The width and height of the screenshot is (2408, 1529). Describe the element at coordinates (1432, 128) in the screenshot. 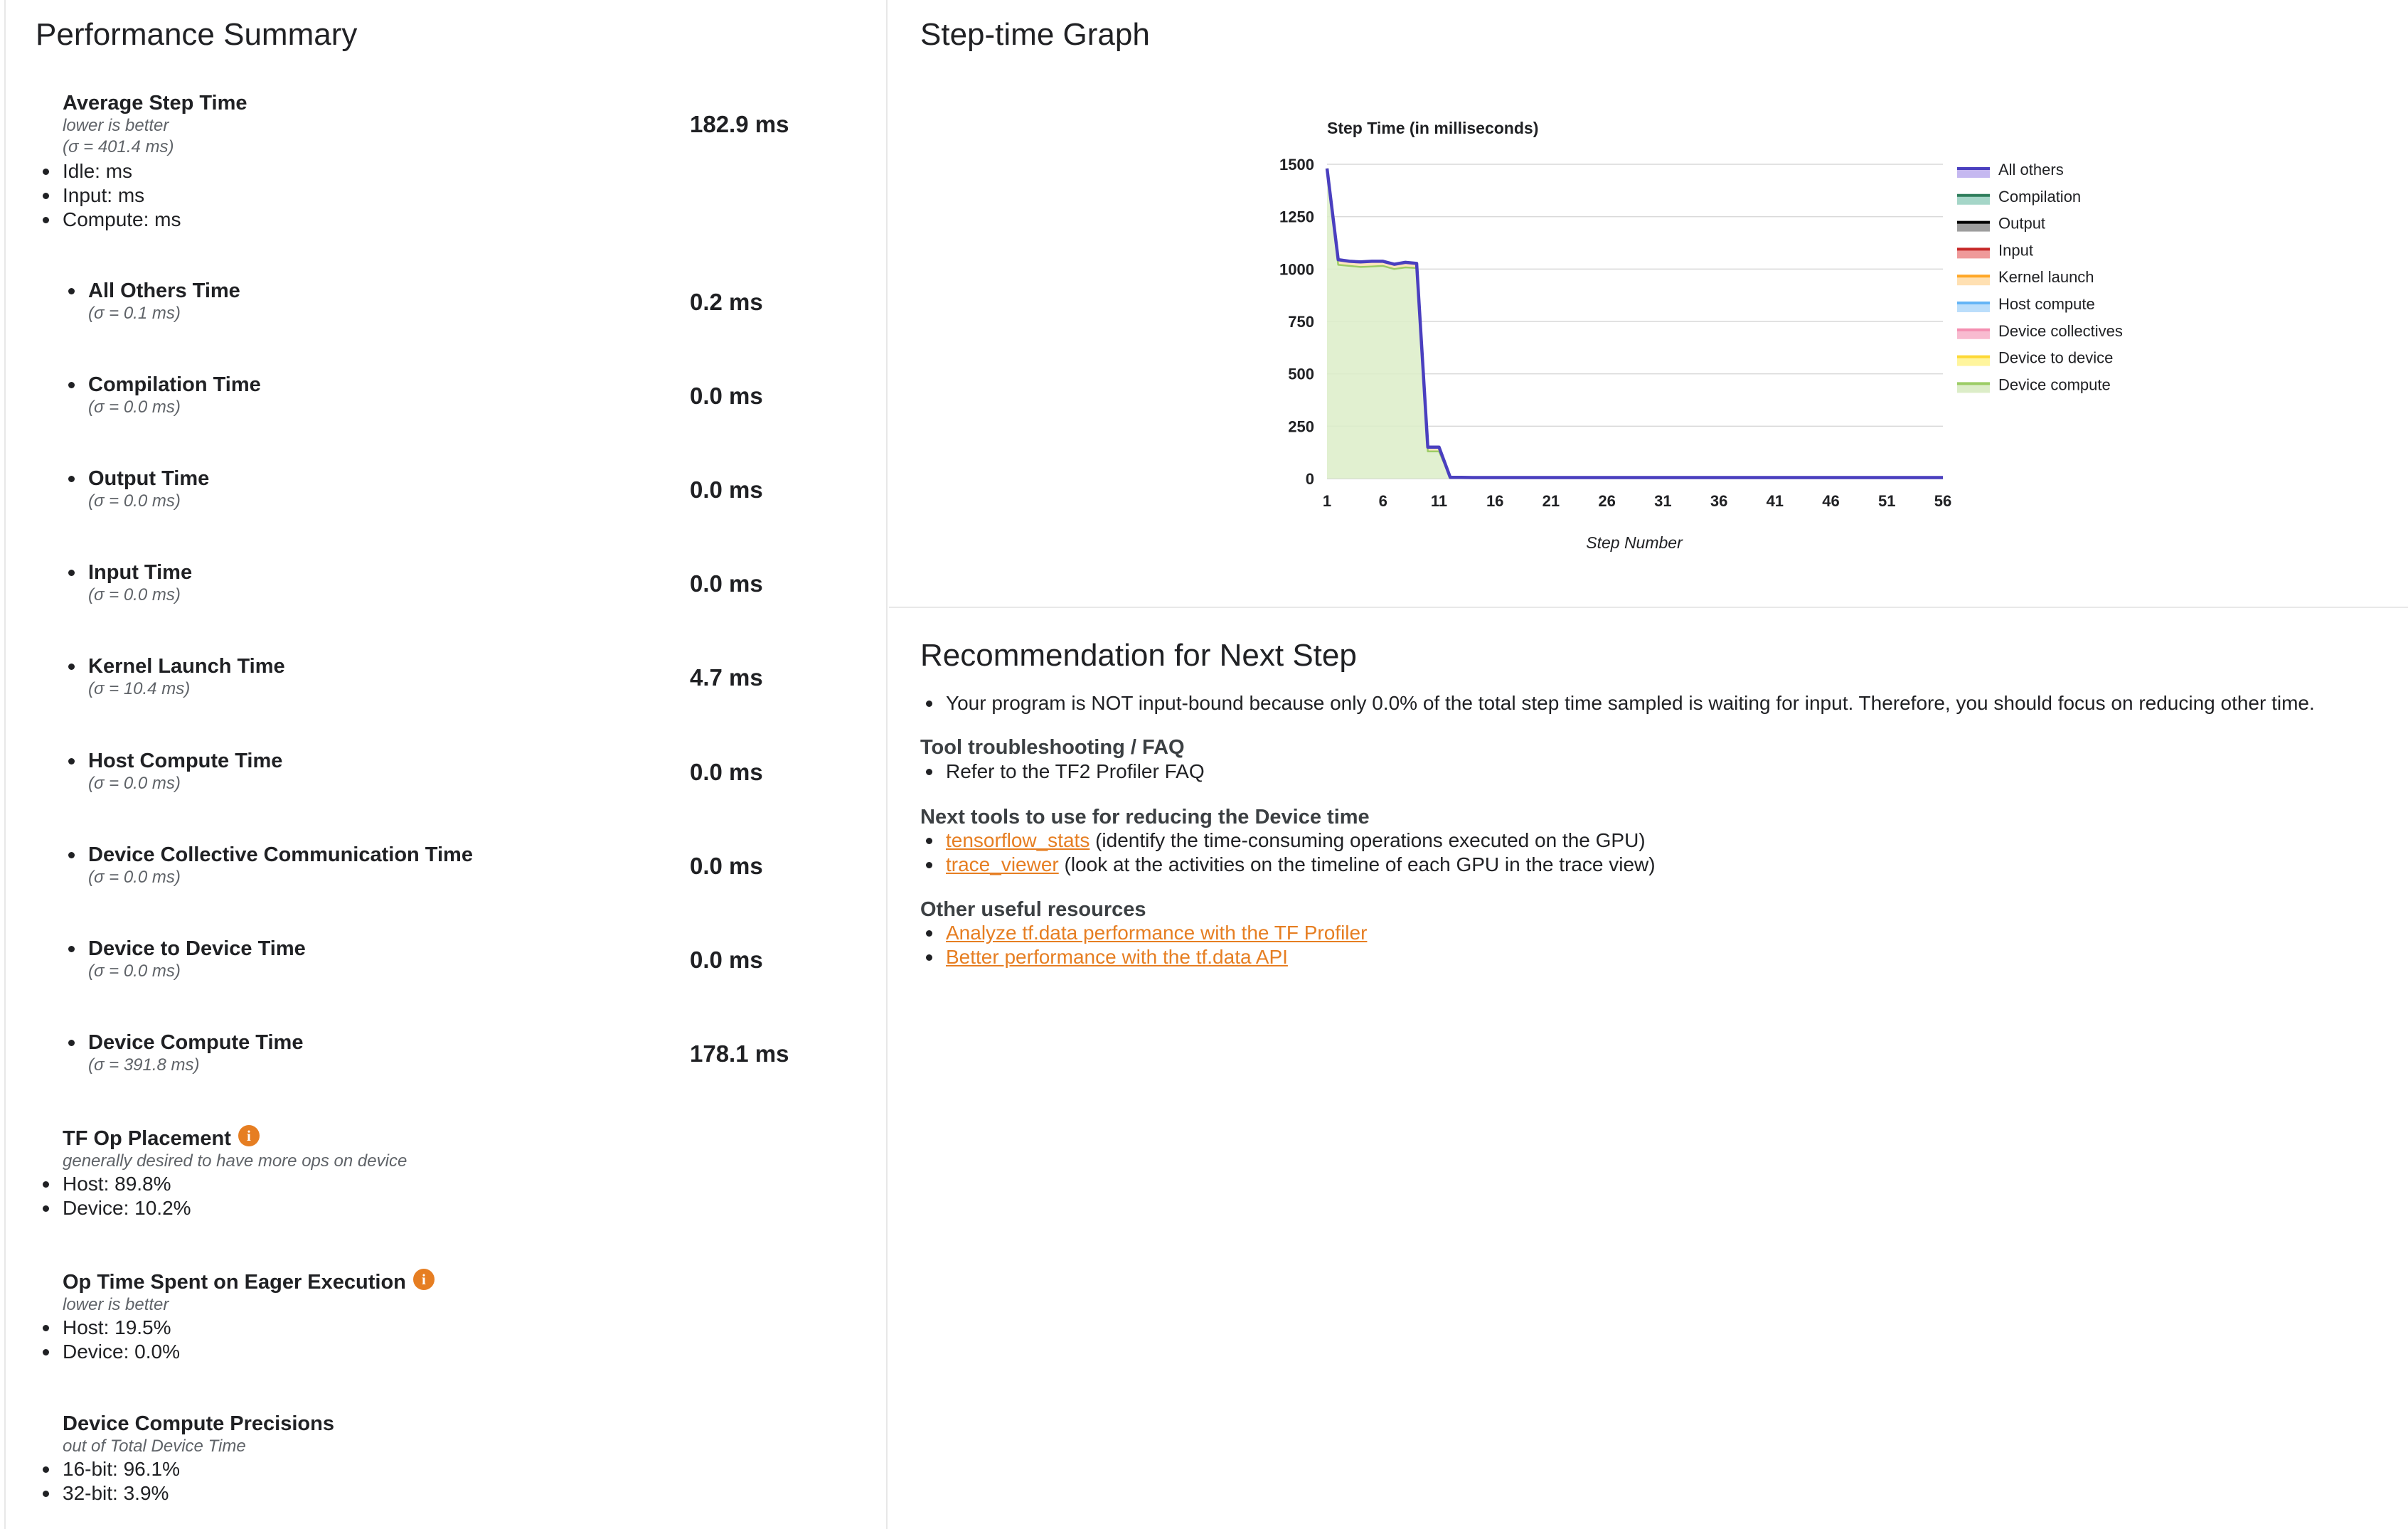

I see `chart-title: Step Time (in milliseconds)` at that location.